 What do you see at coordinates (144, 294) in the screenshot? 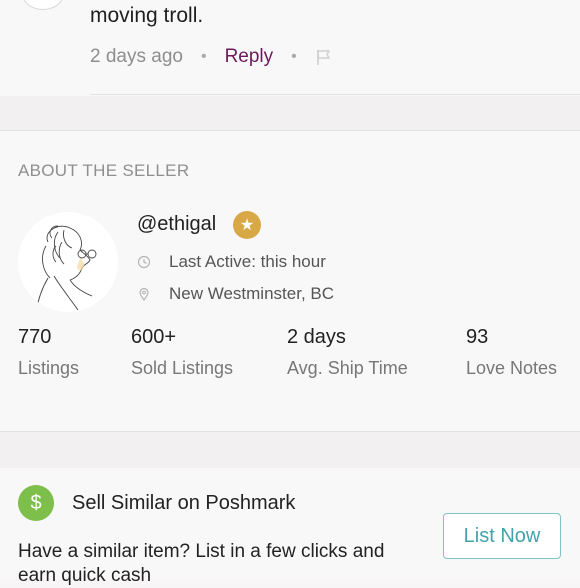
I see `location-pin-icon` at bounding box center [144, 294].